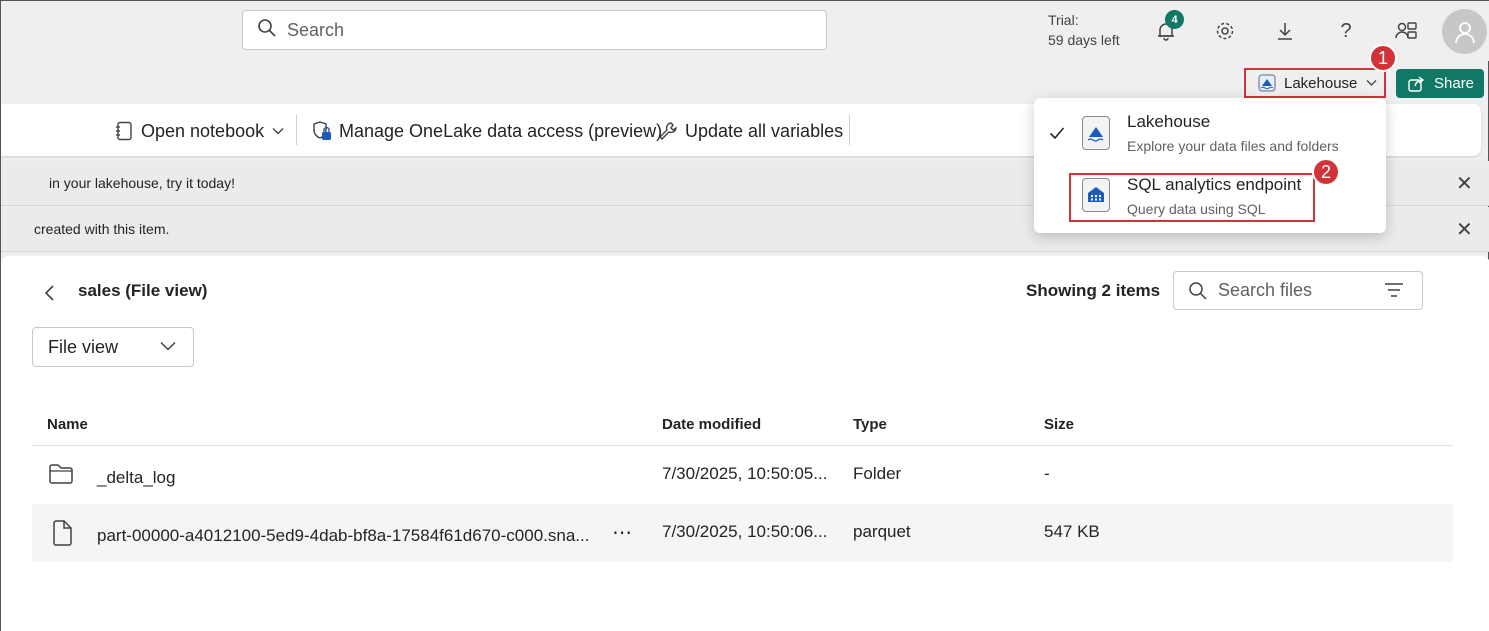  I want to click on banner-text: in your lakehouse, try it today!, so click(142, 183).